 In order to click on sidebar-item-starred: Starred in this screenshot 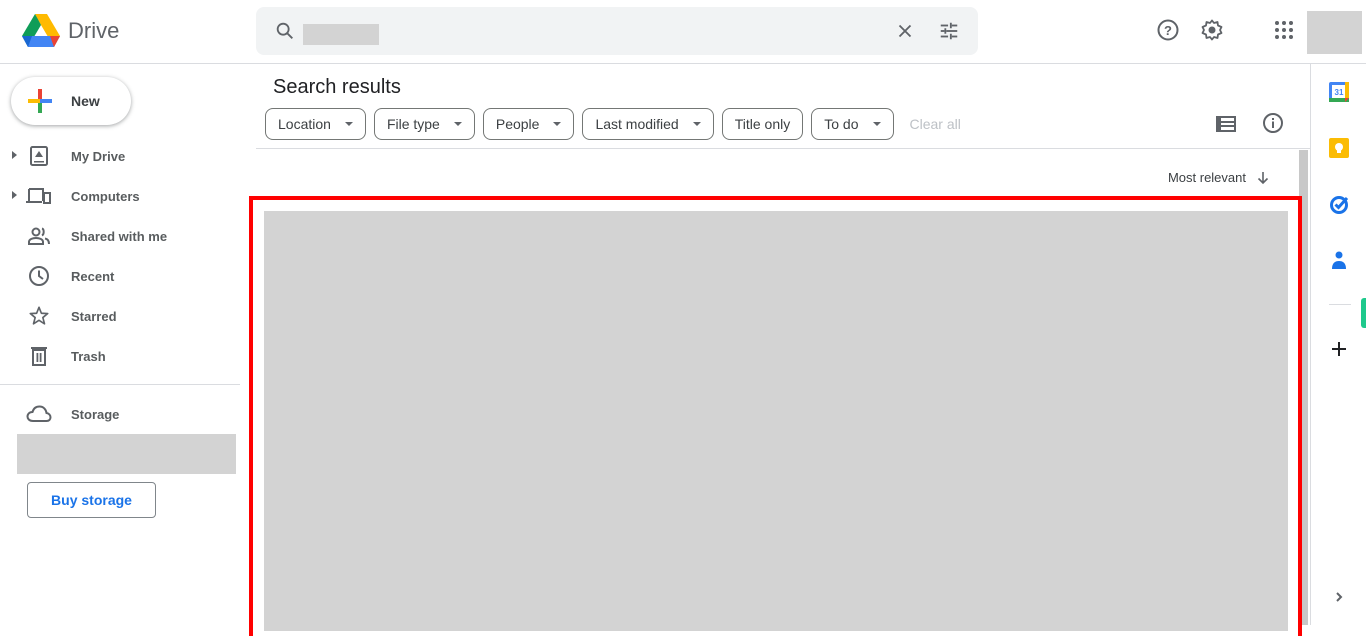, I will do `click(120, 316)`.